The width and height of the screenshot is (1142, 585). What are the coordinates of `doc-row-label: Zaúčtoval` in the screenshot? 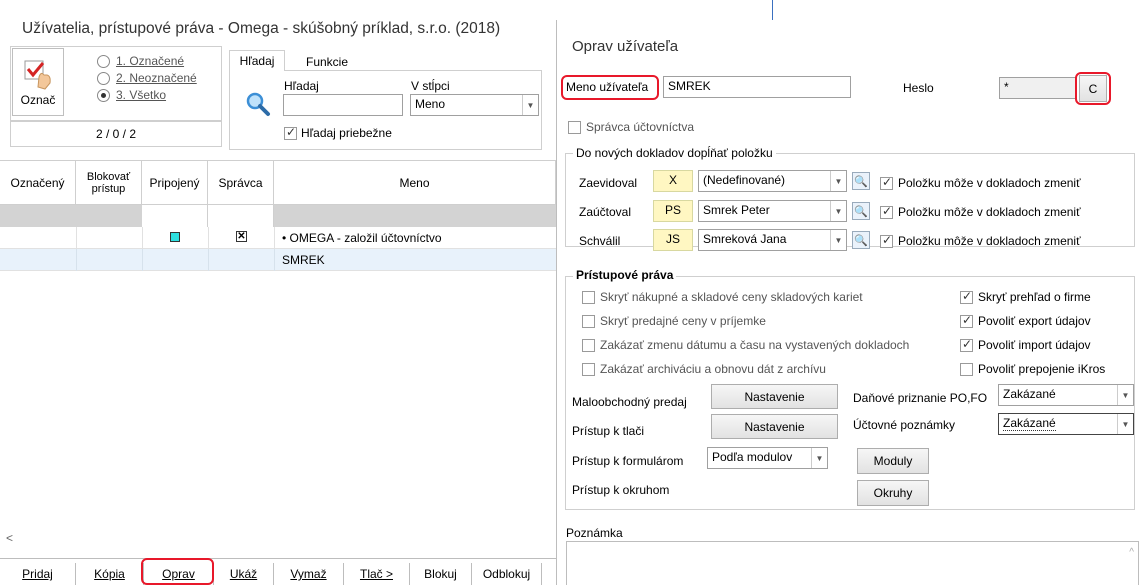 It's located at (605, 212).